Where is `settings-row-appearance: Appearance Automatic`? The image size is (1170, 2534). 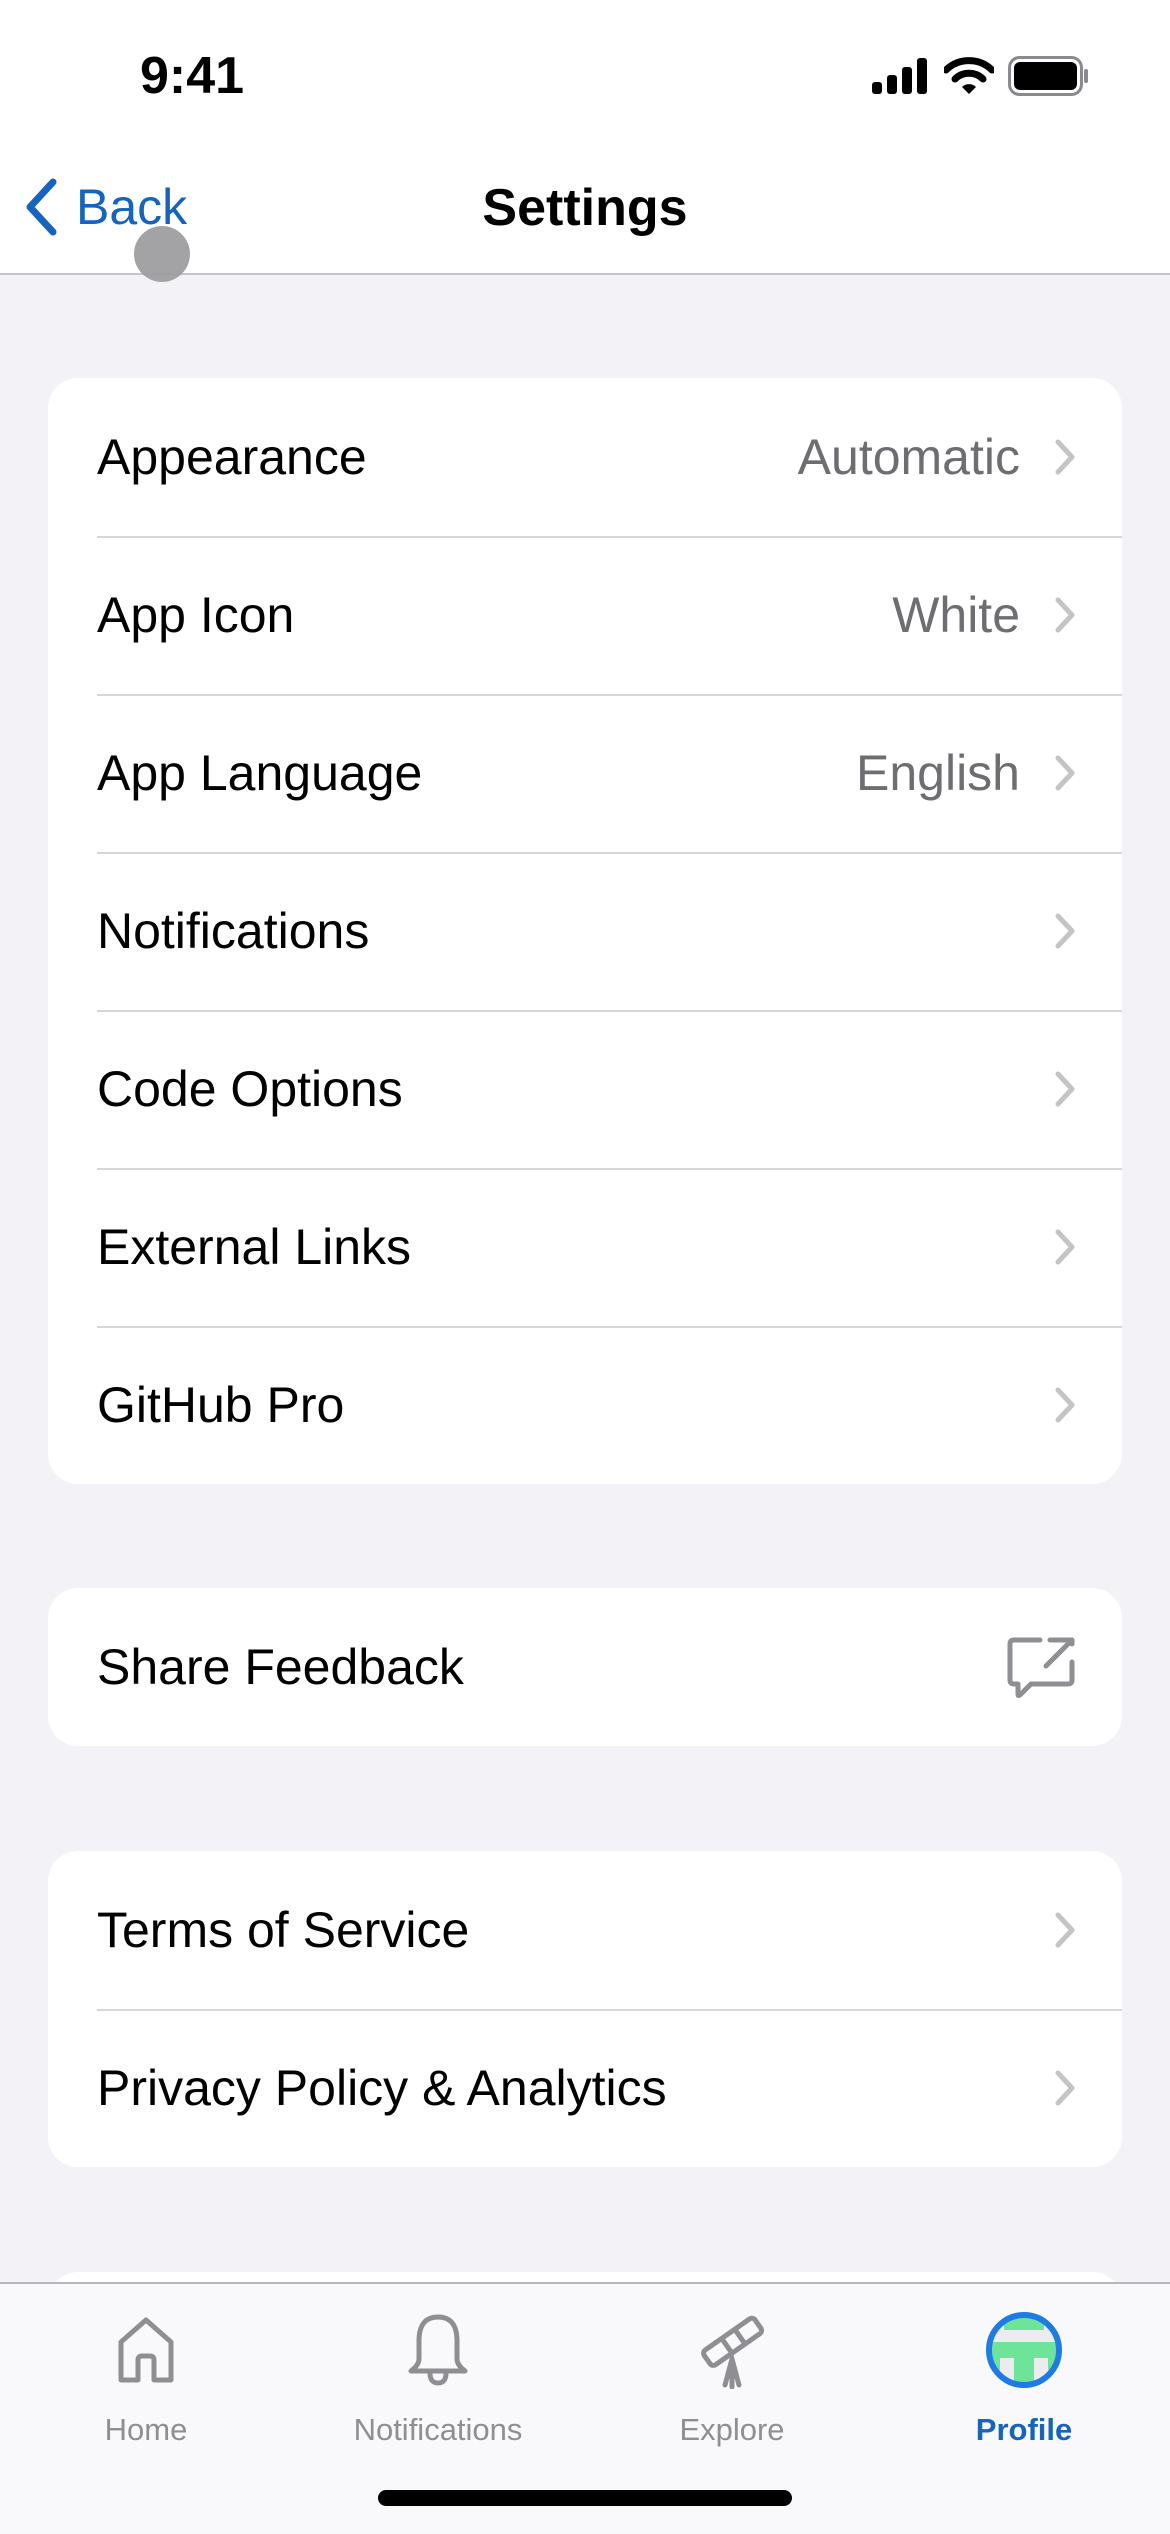
settings-row-appearance: Appearance Automatic is located at coordinates (585, 457).